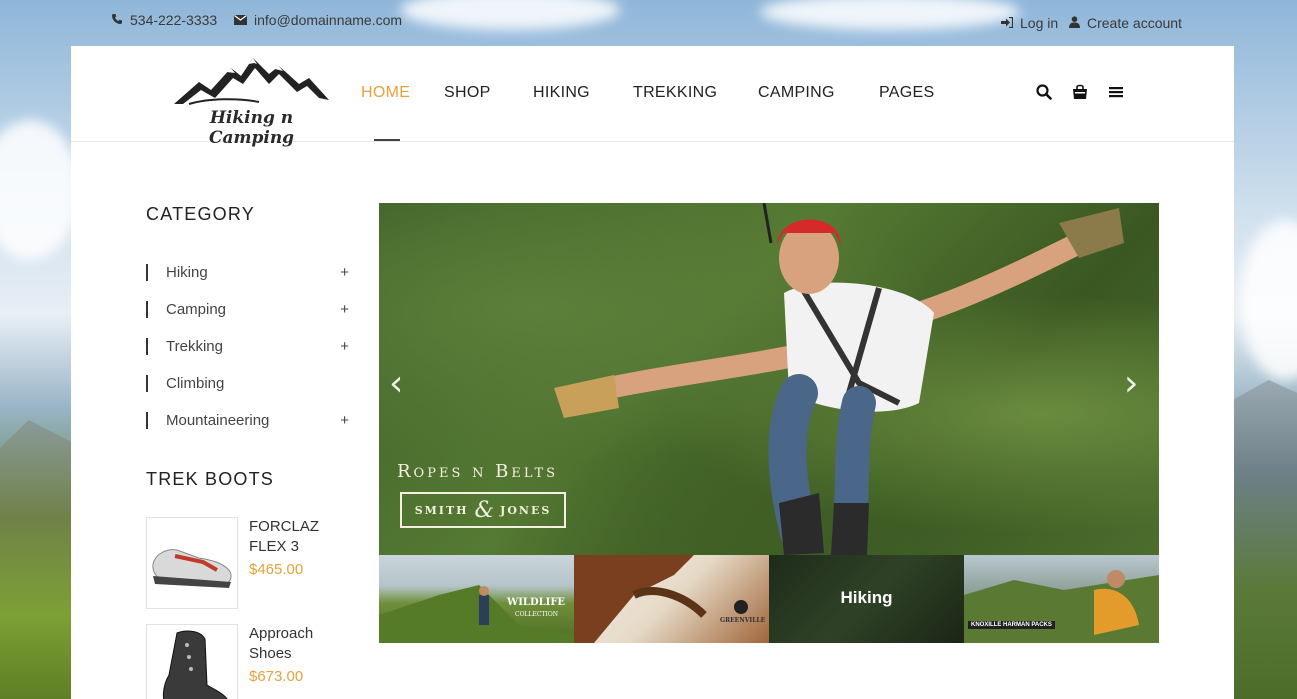 This screenshot has height=699, width=1297. I want to click on slider-next-arrow: ›, so click(1131, 383).